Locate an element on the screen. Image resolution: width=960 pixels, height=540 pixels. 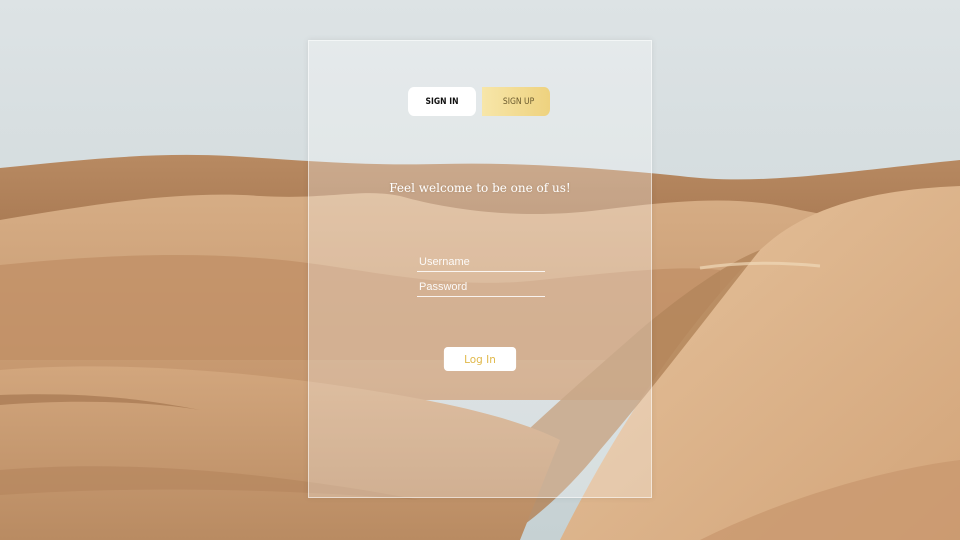
tab-sign-in: SIGN IN is located at coordinates (442, 101).